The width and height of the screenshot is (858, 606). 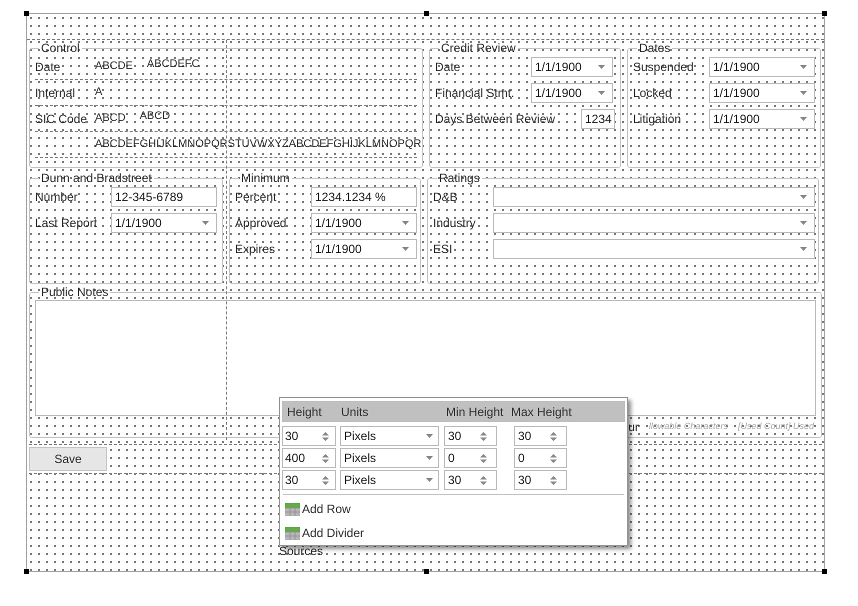 I want to click on add-menu-item: Add Row, so click(x=316, y=509).